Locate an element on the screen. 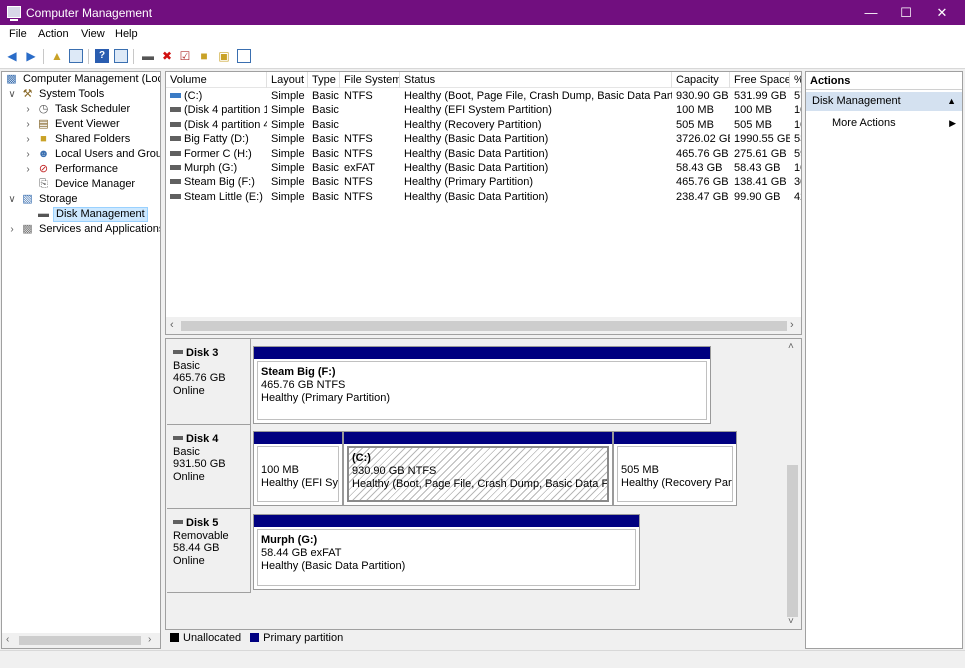 The image size is (965, 668). volume-cell-volume: Steam Little (E:) is located at coordinates (216, 197).